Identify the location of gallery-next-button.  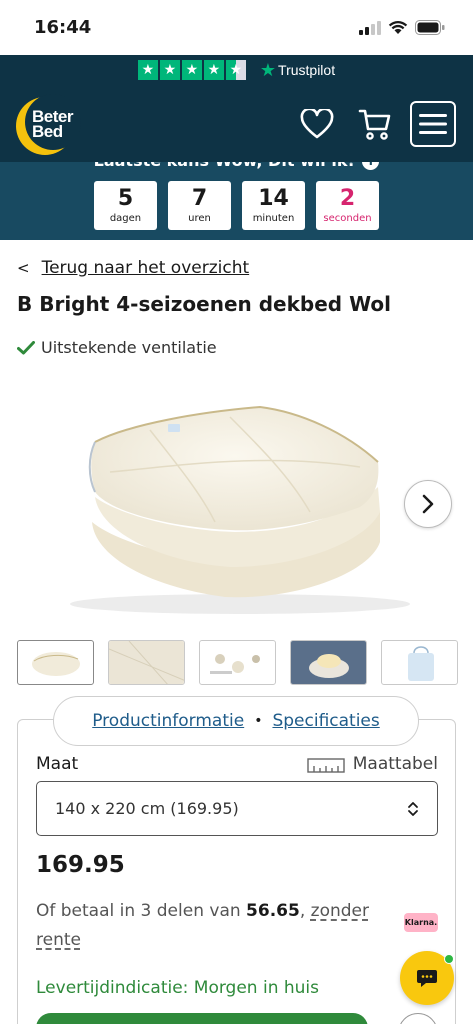
(428, 504).